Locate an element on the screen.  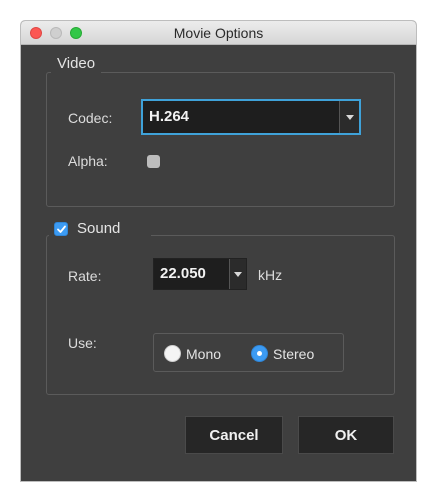
rate-value: 22.050 is located at coordinates (183, 273).